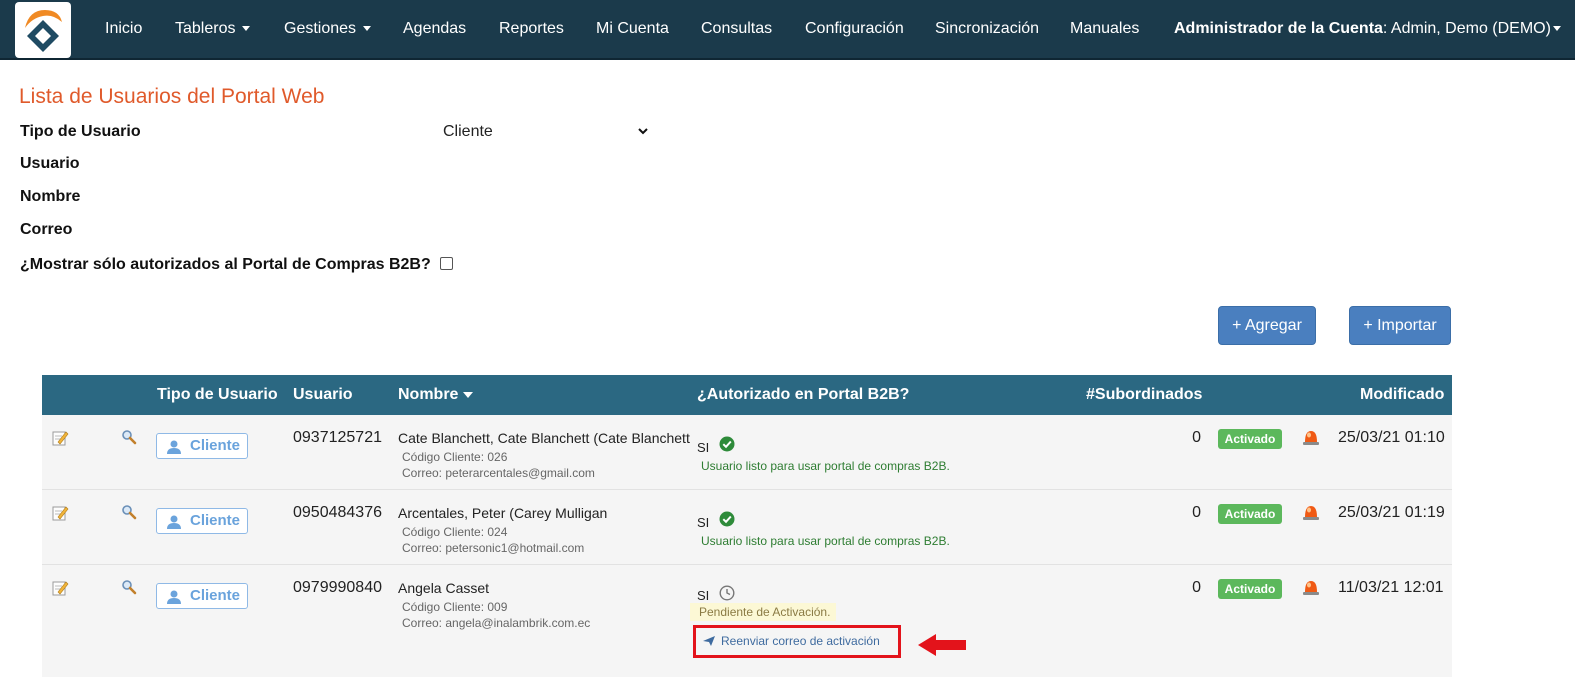  Describe the element at coordinates (546, 132) in the screenshot. I see `tipo-usuario-select: Cliente` at that location.